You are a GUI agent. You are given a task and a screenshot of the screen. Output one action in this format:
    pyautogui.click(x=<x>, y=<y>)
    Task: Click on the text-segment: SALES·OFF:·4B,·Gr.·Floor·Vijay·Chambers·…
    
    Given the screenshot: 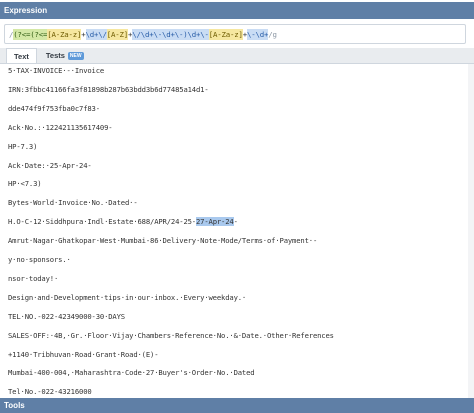 What is the action you would take?
    pyautogui.click(x=171, y=335)
    